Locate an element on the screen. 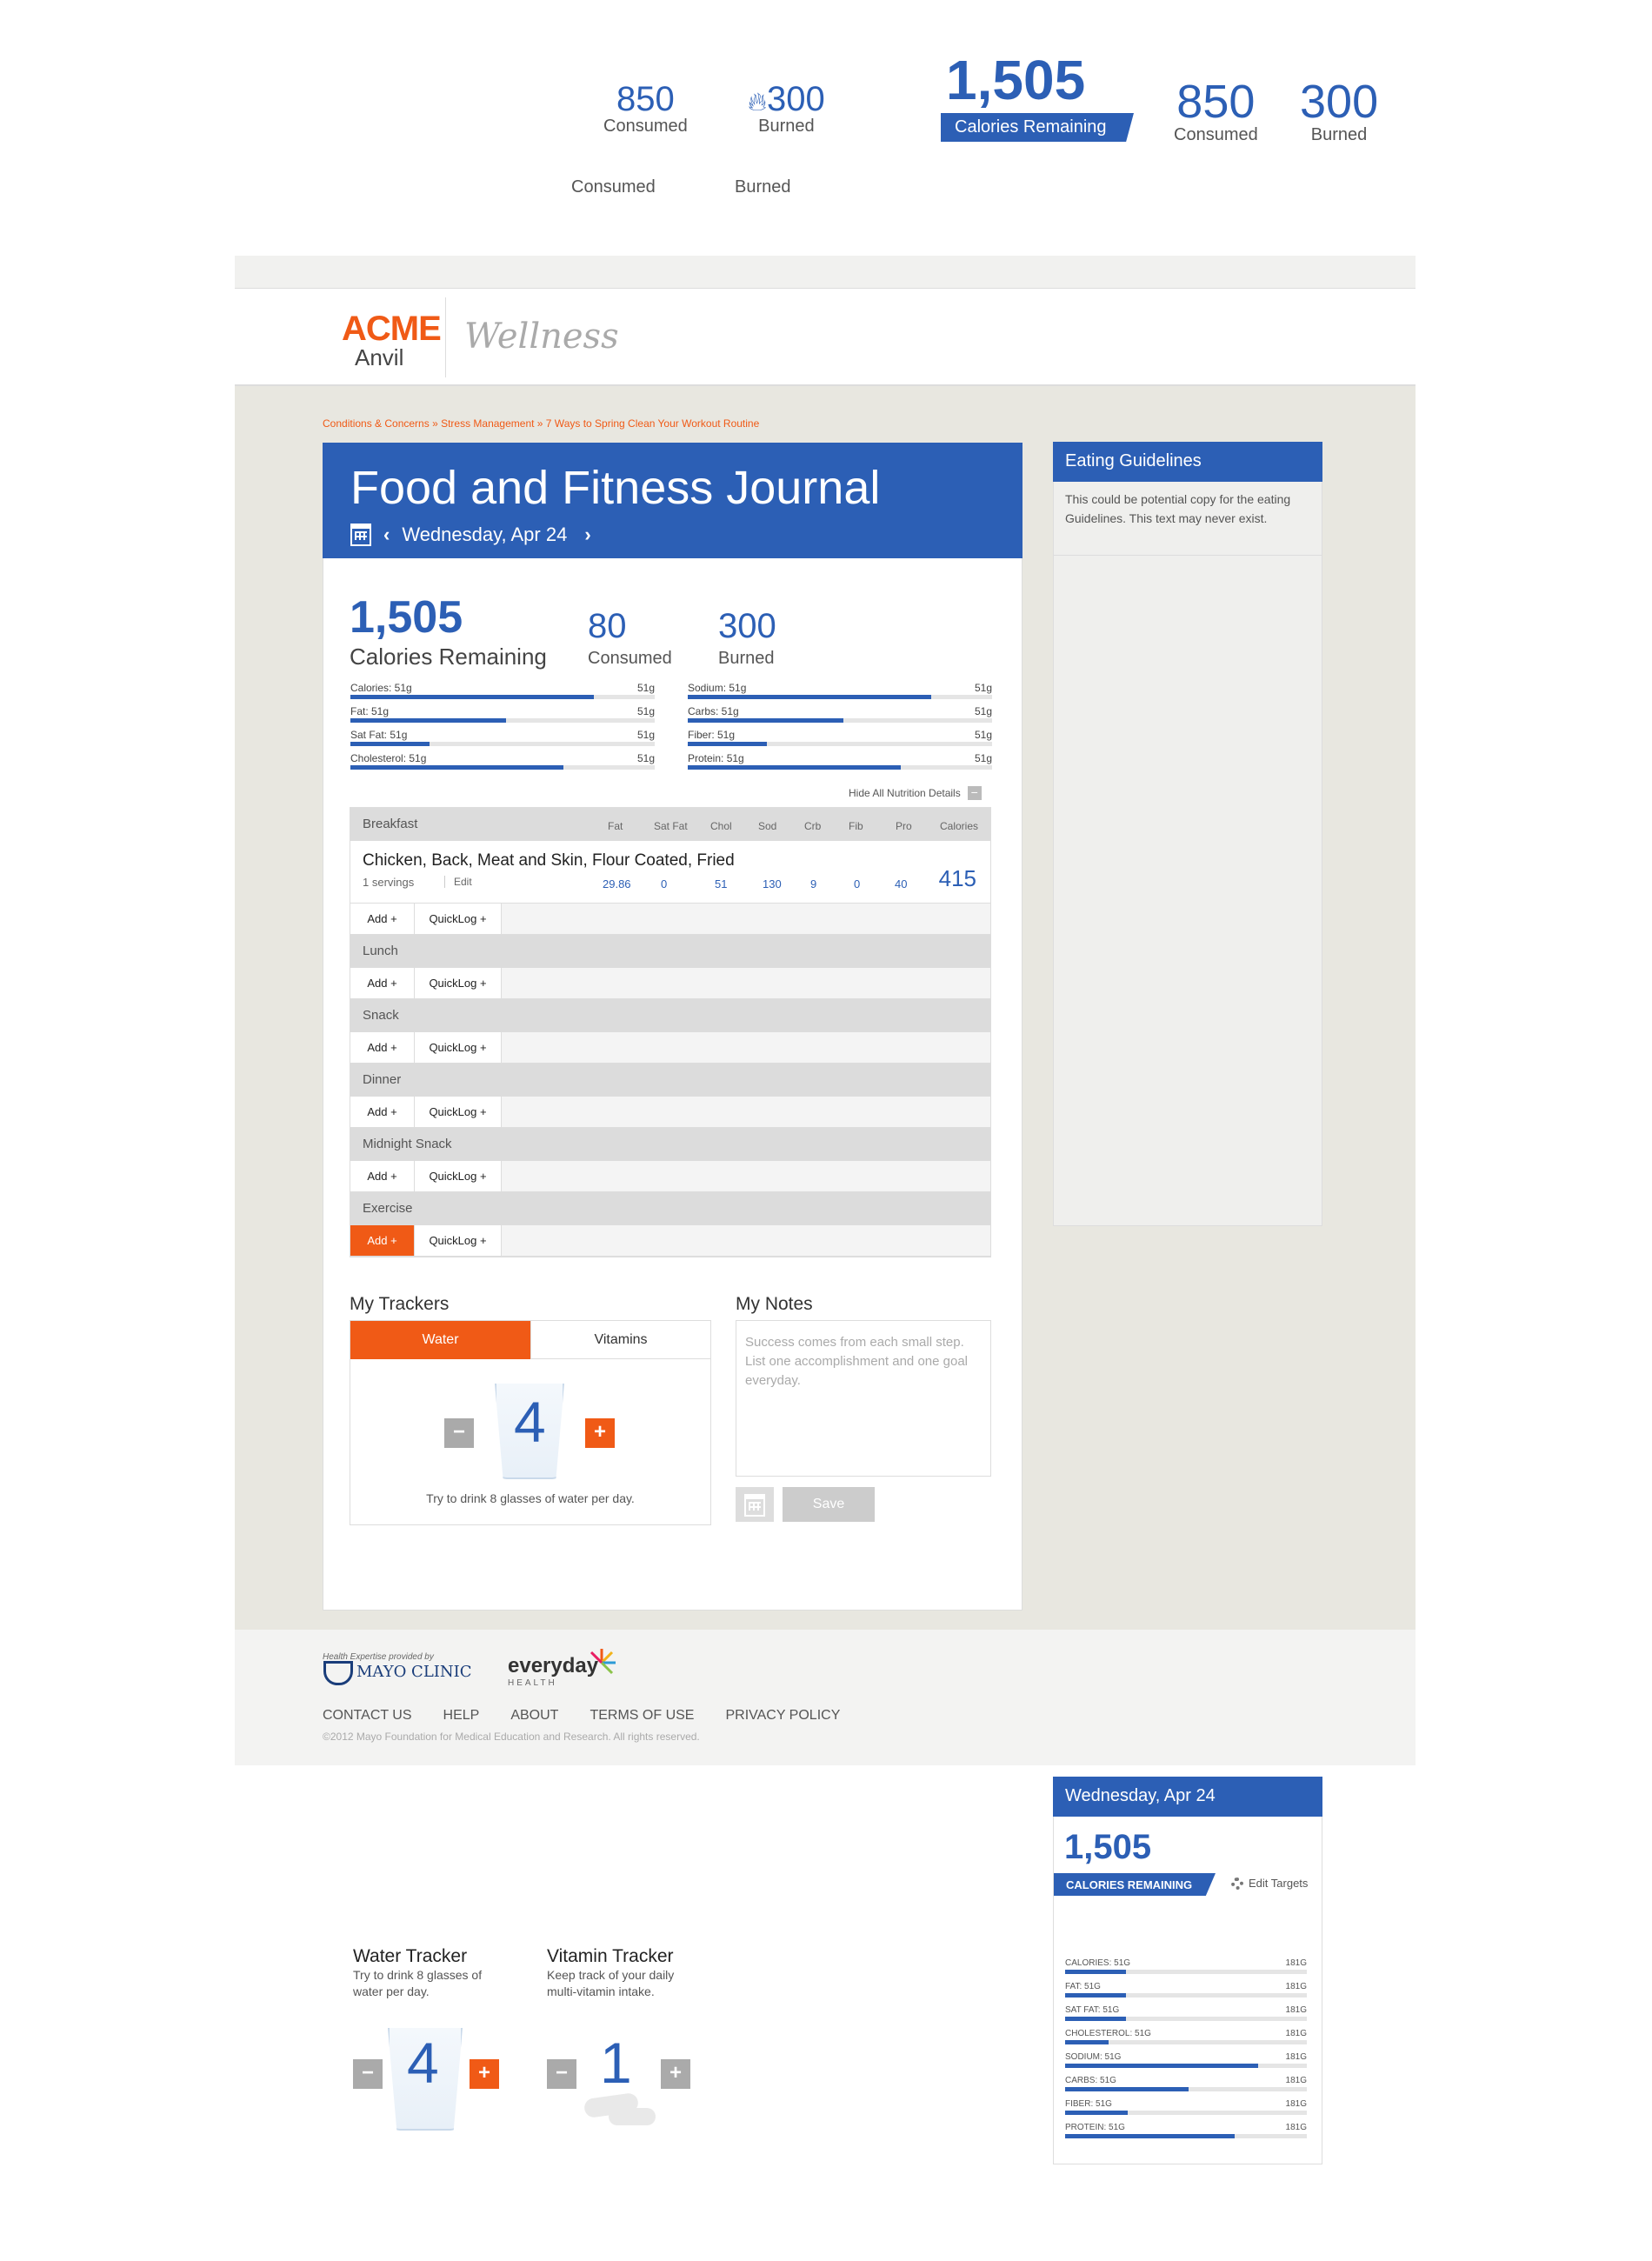  nutrient-value: 9 is located at coordinates (813, 883).